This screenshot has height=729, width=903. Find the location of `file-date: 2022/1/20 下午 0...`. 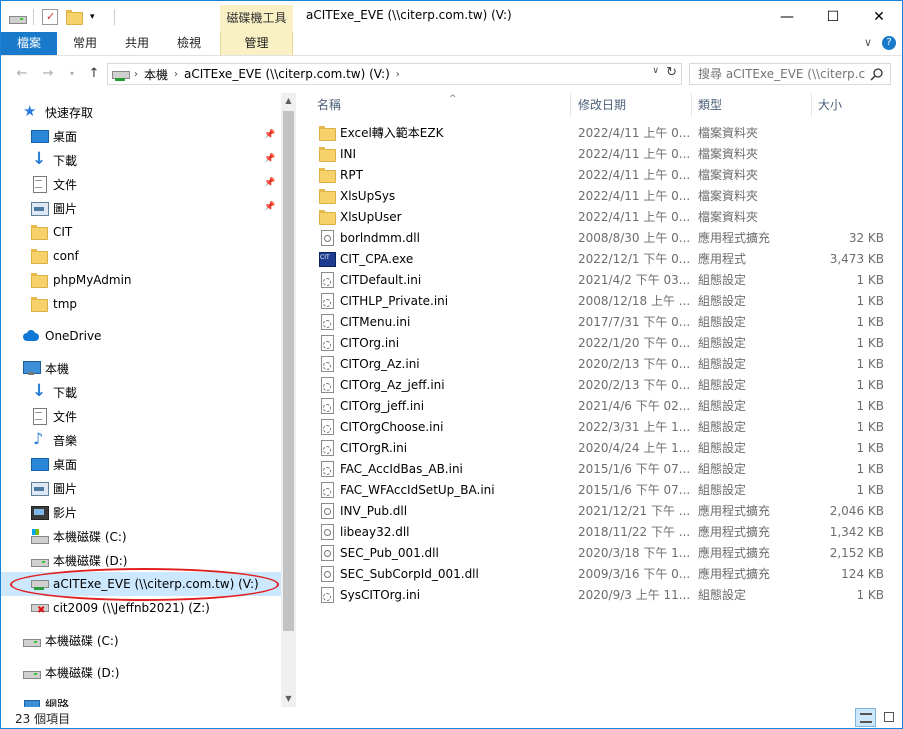

file-date: 2022/1/20 下午 0... is located at coordinates (634, 343).